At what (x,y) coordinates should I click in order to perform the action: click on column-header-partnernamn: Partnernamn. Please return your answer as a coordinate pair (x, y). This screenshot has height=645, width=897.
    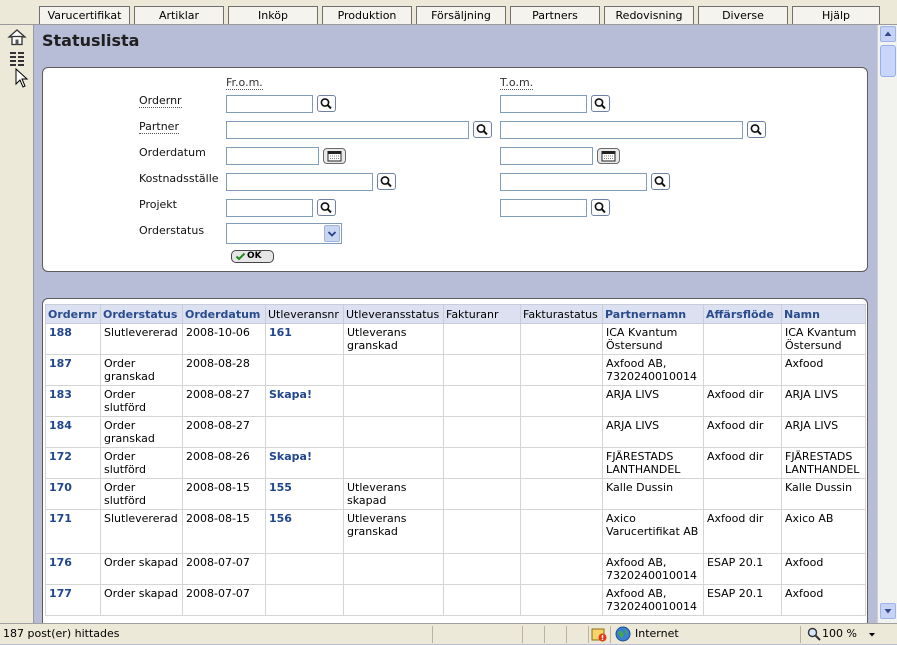
    Looking at the image, I should click on (653, 314).